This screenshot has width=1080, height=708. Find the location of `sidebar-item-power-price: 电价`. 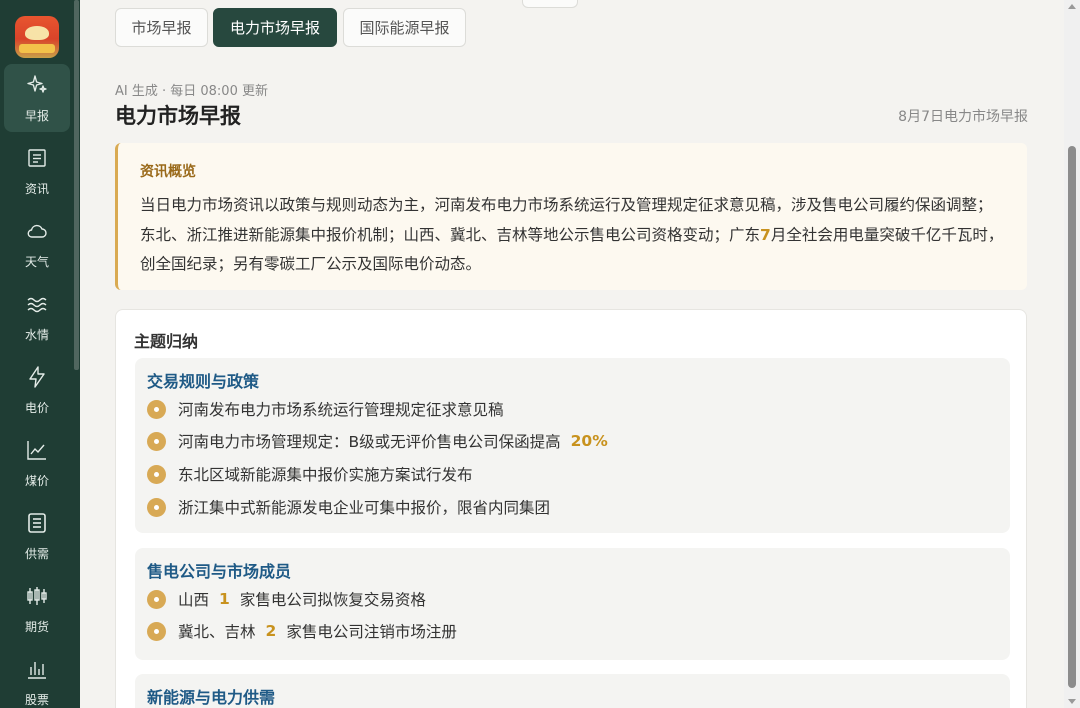

sidebar-item-power-price: 电价 is located at coordinates (37, 390).